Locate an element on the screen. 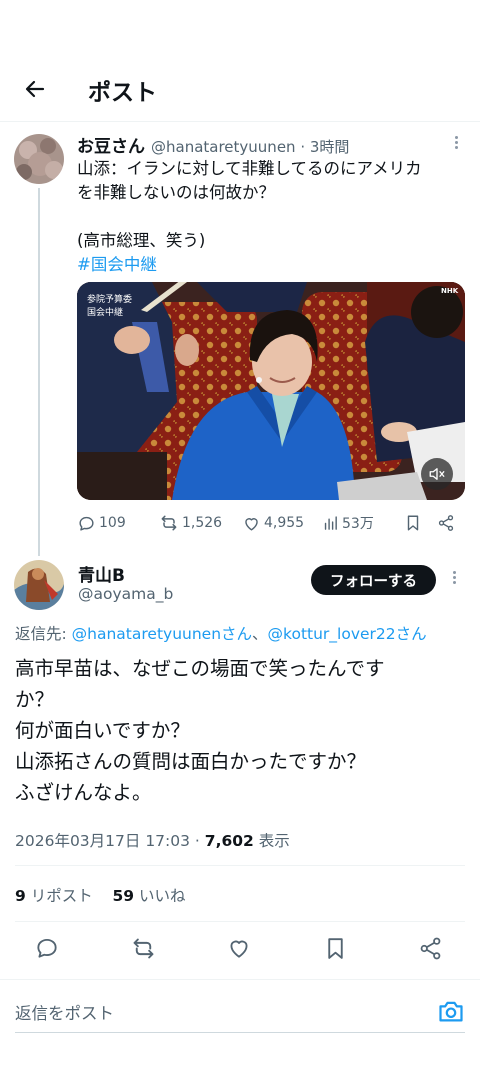  reply-button: 109 is located at coordinates (101, 523).